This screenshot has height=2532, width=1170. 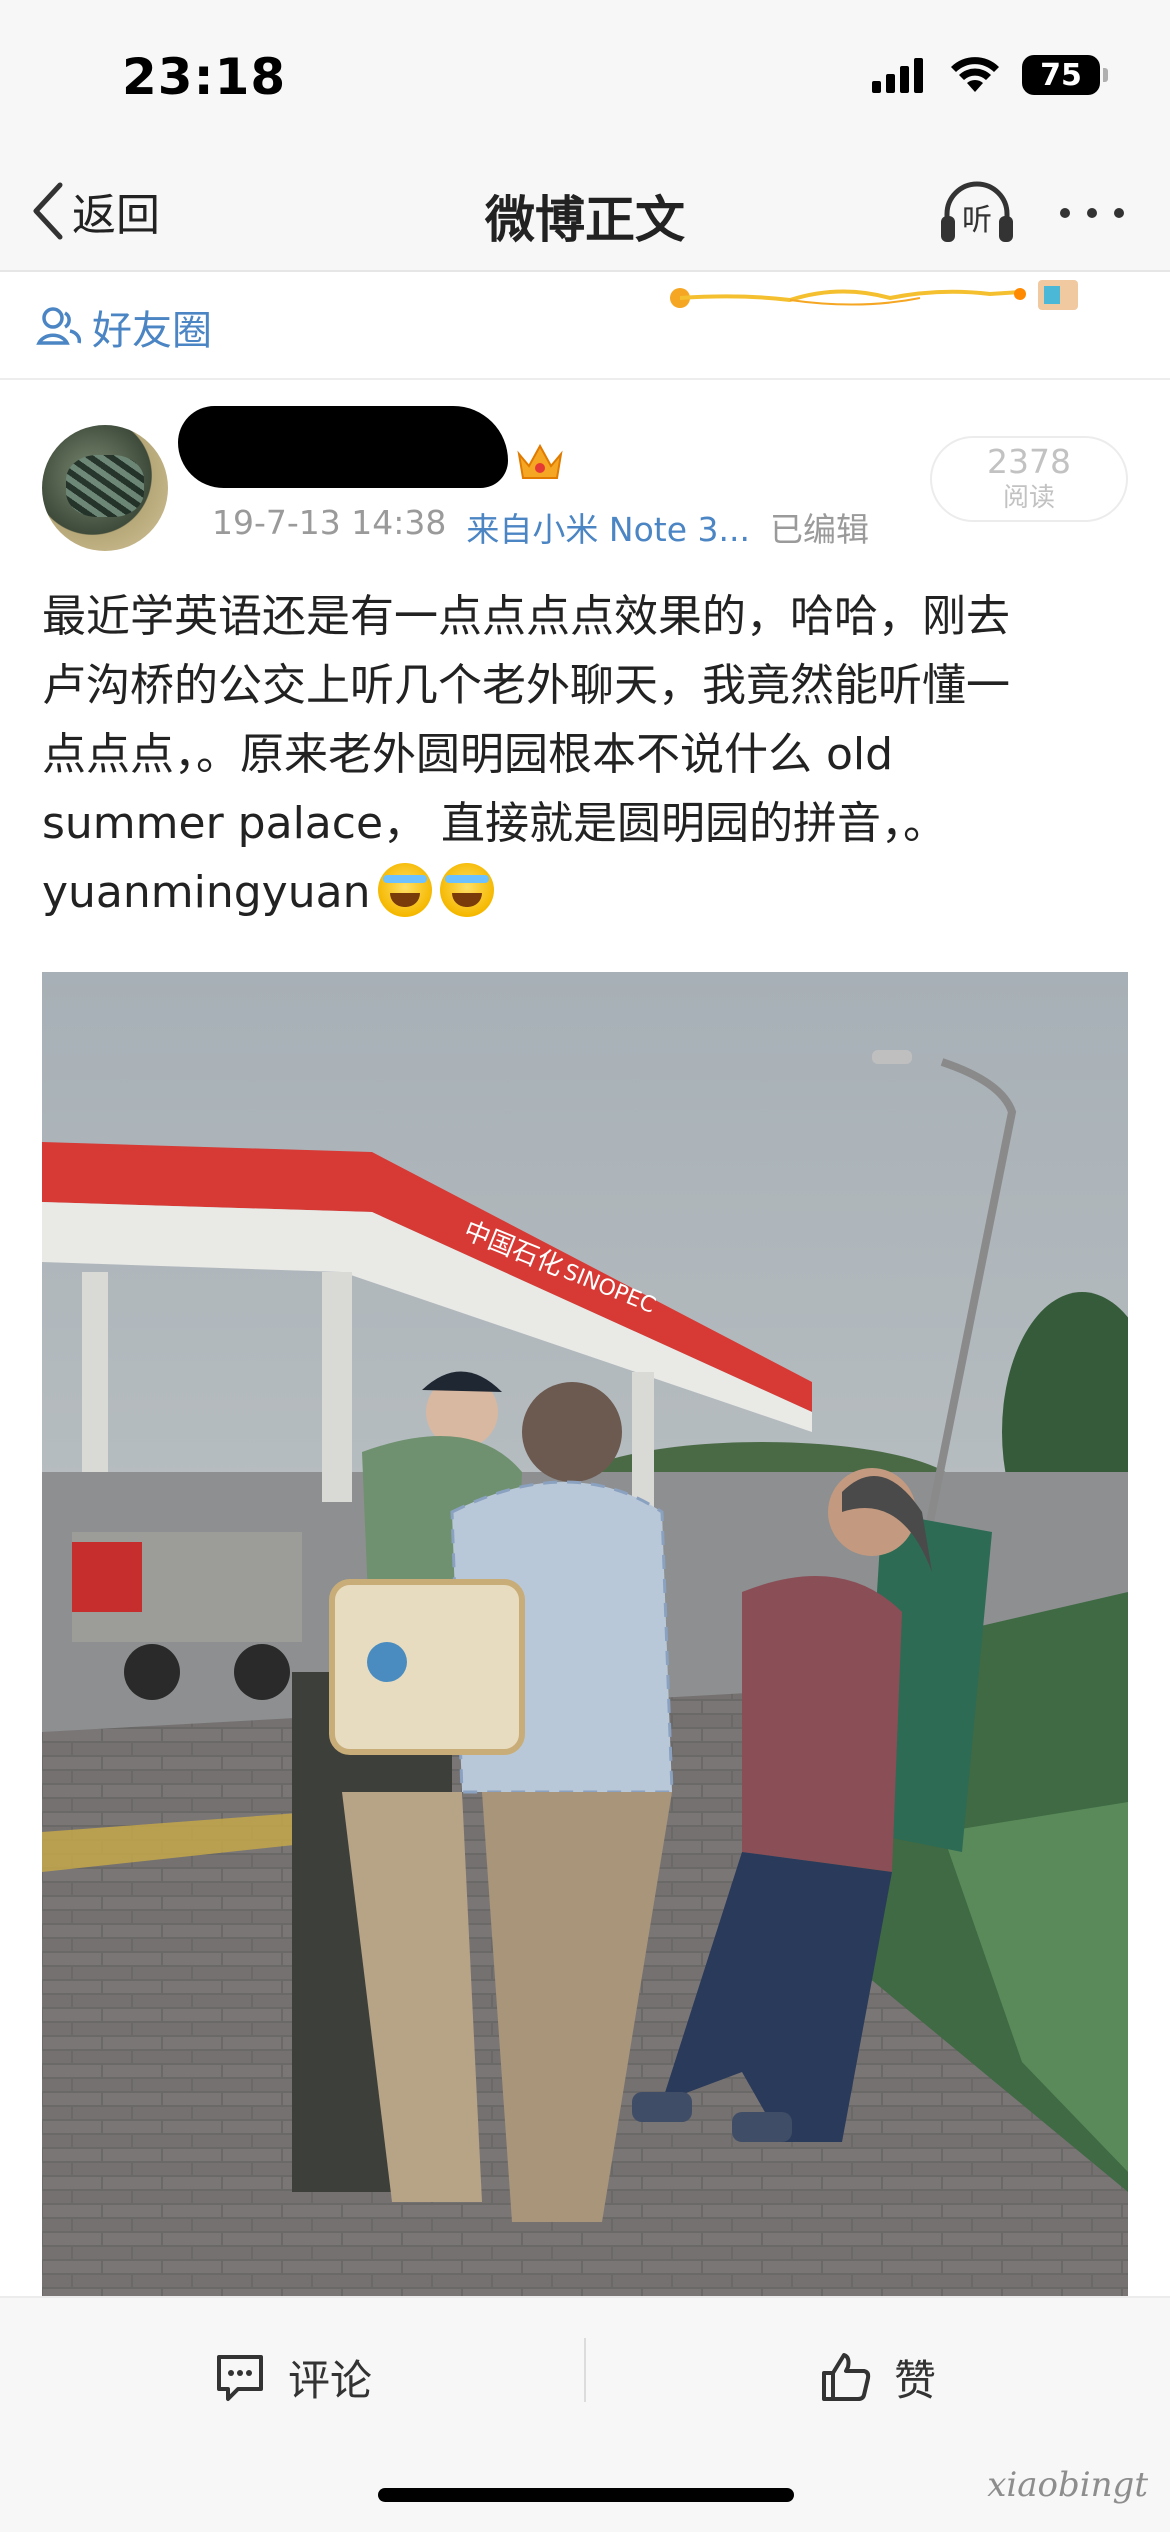 I want to click on action-divider, so click(x=585, y=2370).